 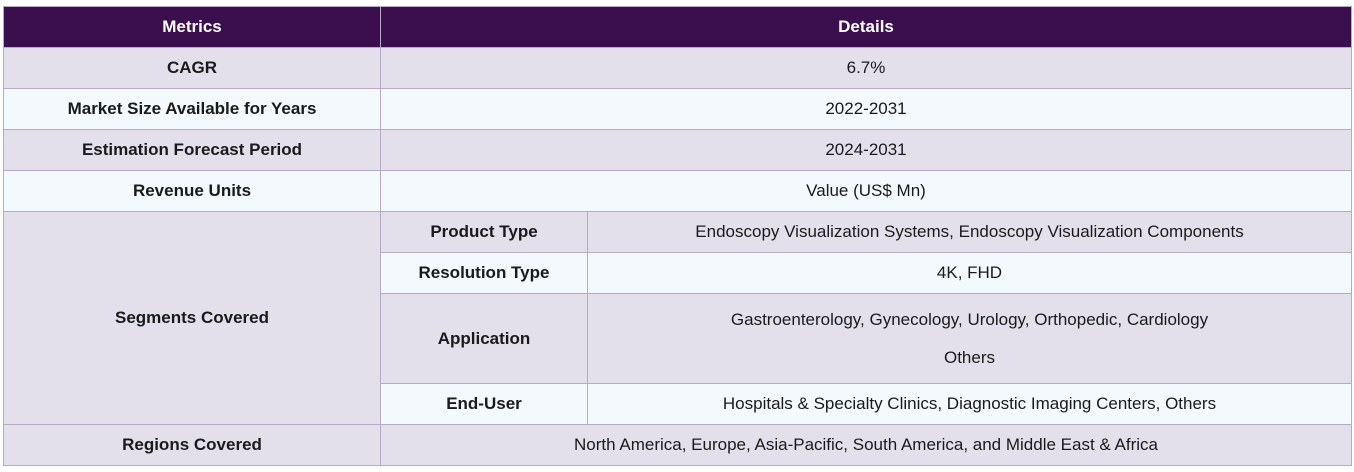 What do you see at coordinates (866, 109) in the screenshot?
I see `row-value-market-size: 2022-2031` at bounding box center [866, 109].